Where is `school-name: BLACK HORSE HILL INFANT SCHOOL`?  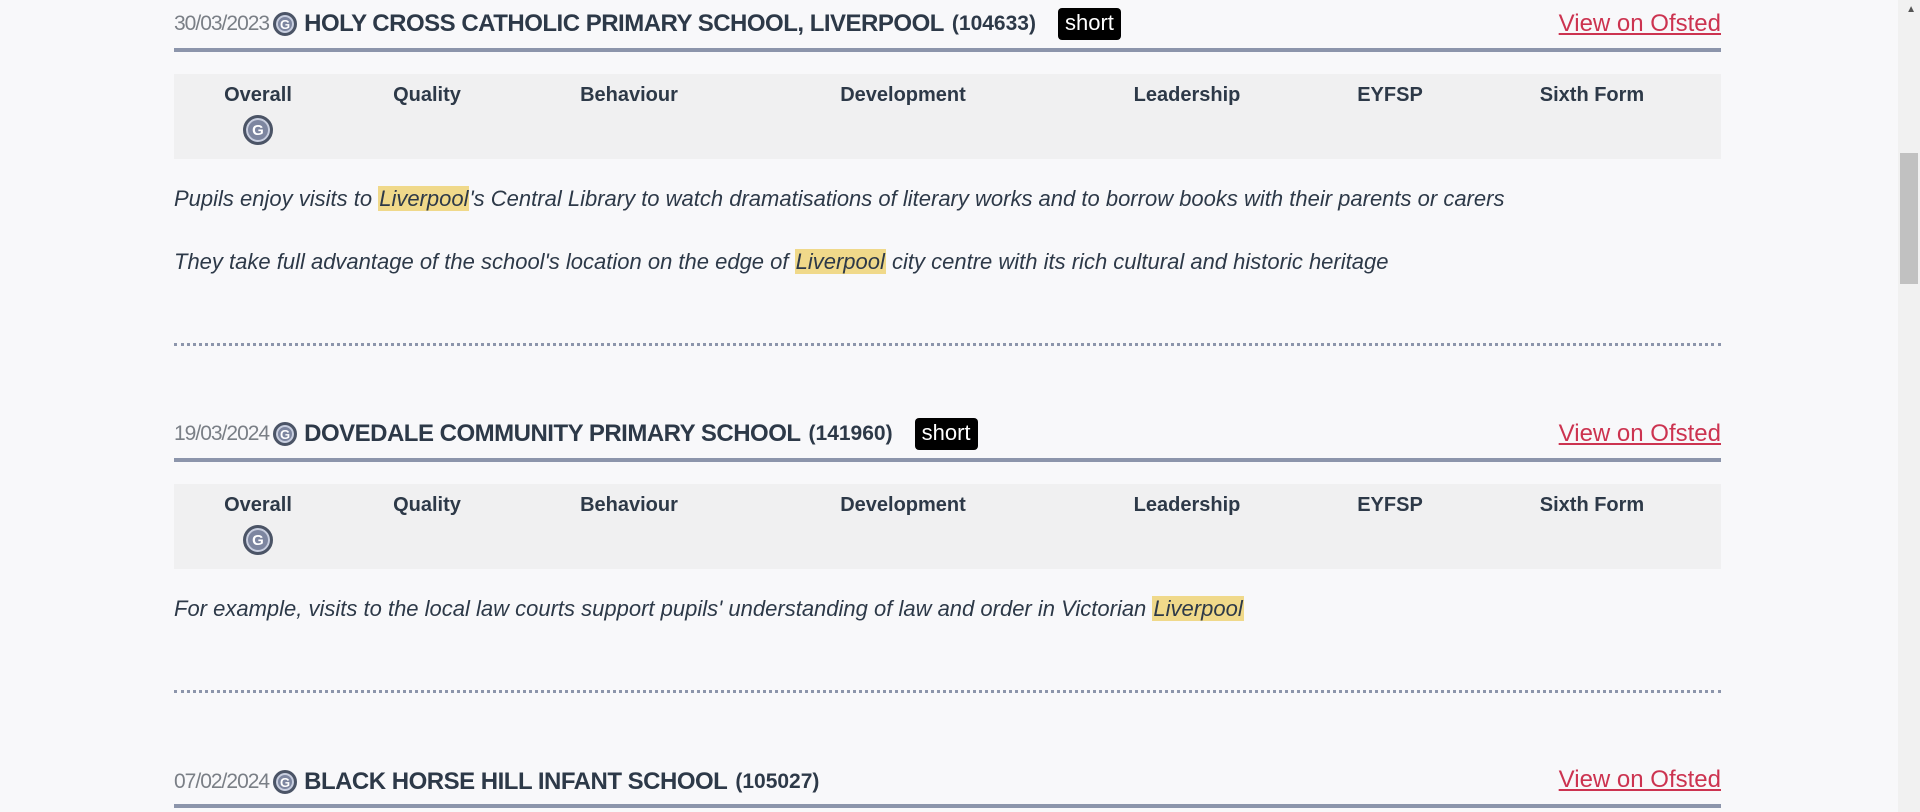
school-name: BLACK HORSE HILL INFANT SCHOOL is located at coordinates (516, 781).